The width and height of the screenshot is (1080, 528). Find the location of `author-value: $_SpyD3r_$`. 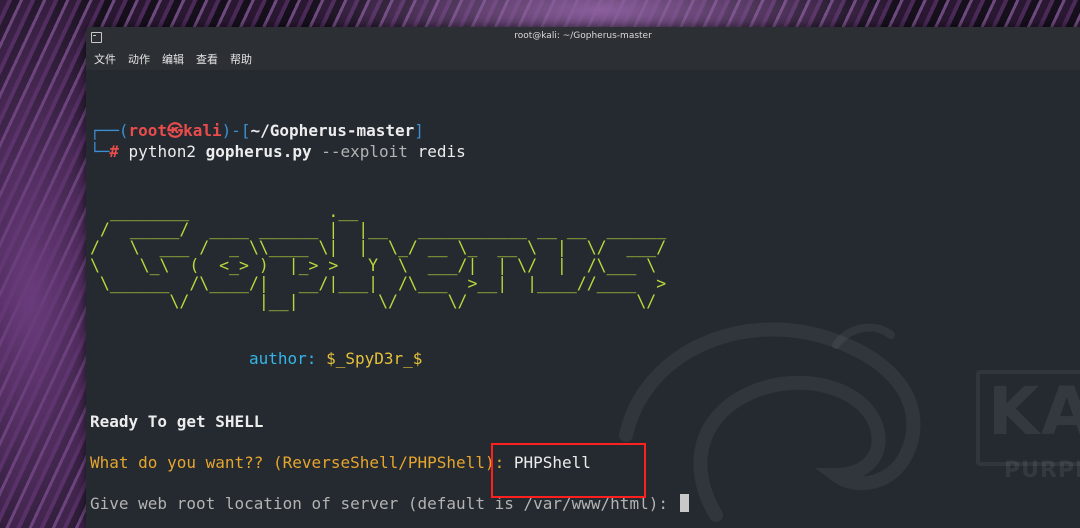

author-value: $_SpyD3r_$ is located at coordinates (374, 358).